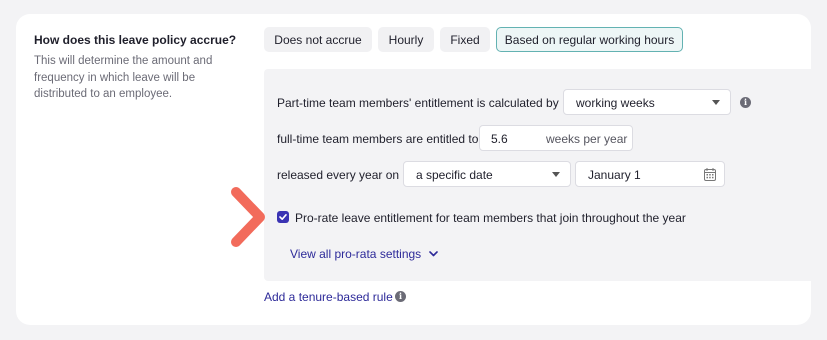  I want to click on prorate-checkbox, so click(283, 217).